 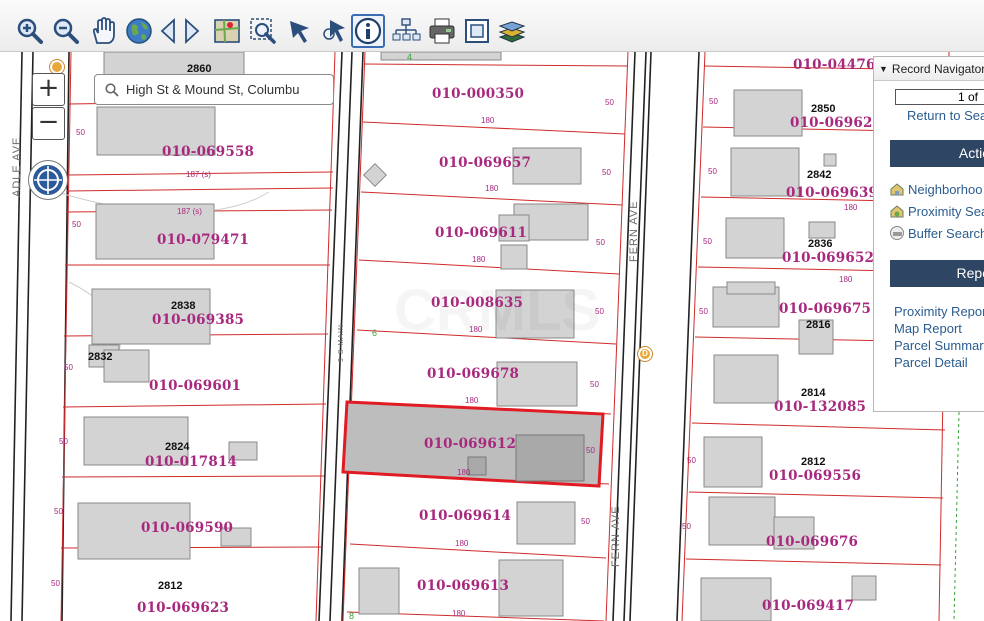 I want to click on parcel-summary-link: Parcel Summary, so click(x=939, y=345).